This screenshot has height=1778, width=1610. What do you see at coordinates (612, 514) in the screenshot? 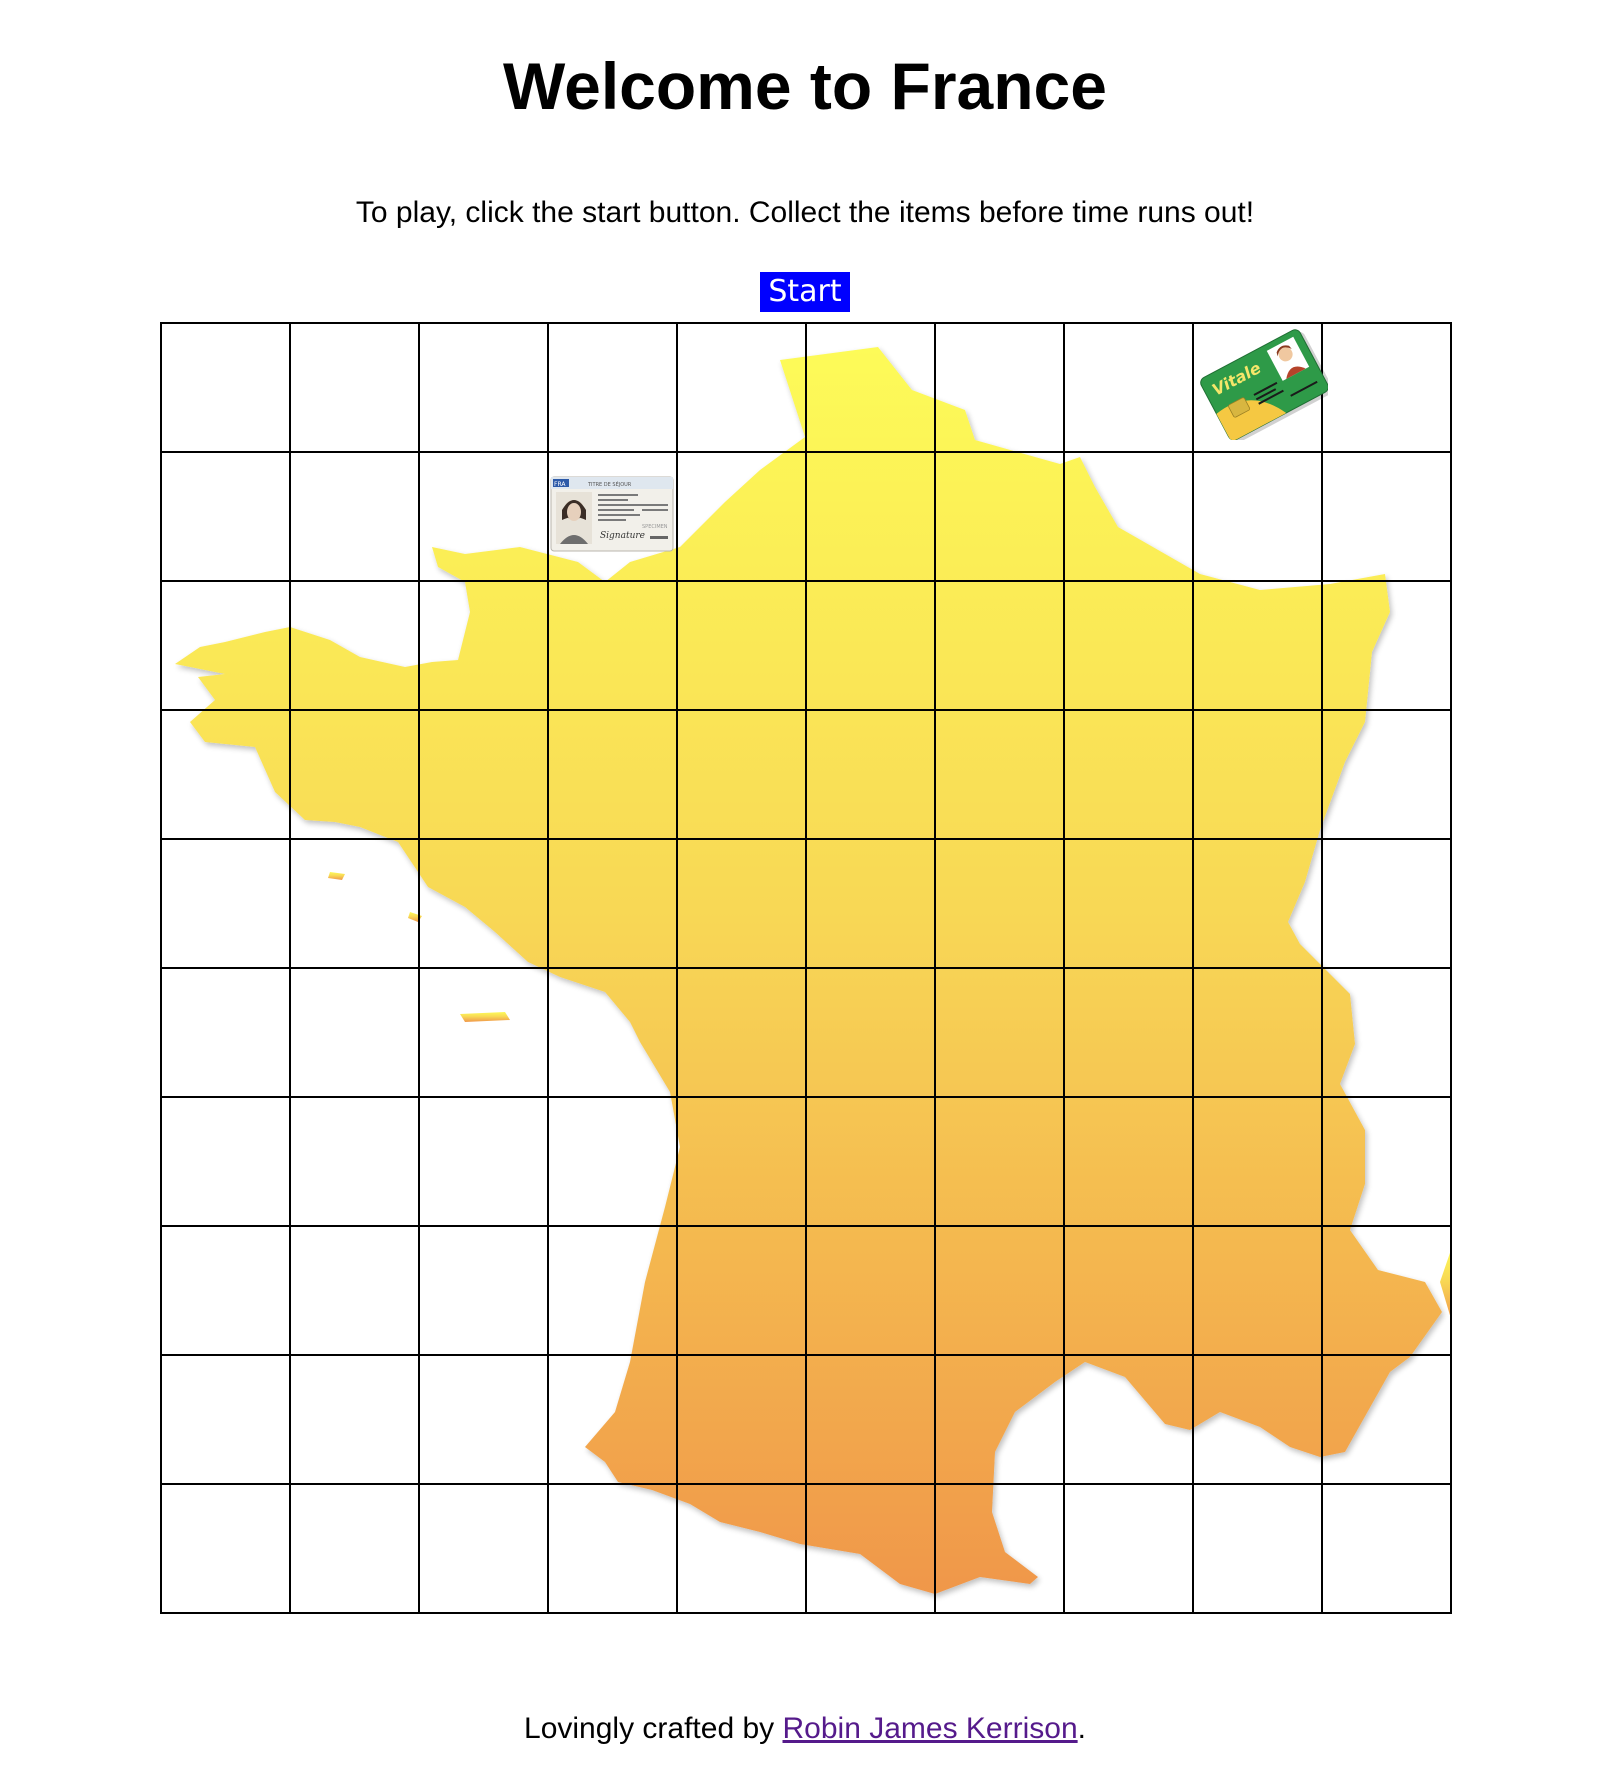
I see `residence-permit-item: FRA TITRE DE SÉJOUR SPECIMEN Signature` at bounding box center [612, 514].